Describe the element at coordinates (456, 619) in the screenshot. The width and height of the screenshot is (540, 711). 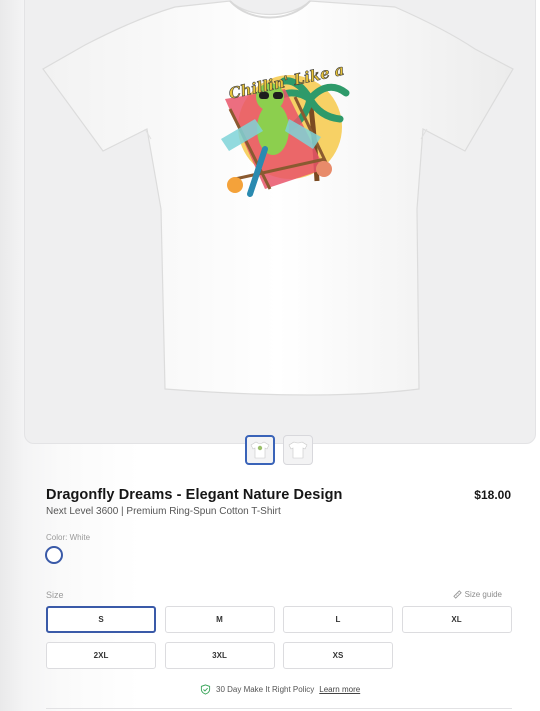
I see `size-option-xl: XL` at that location.